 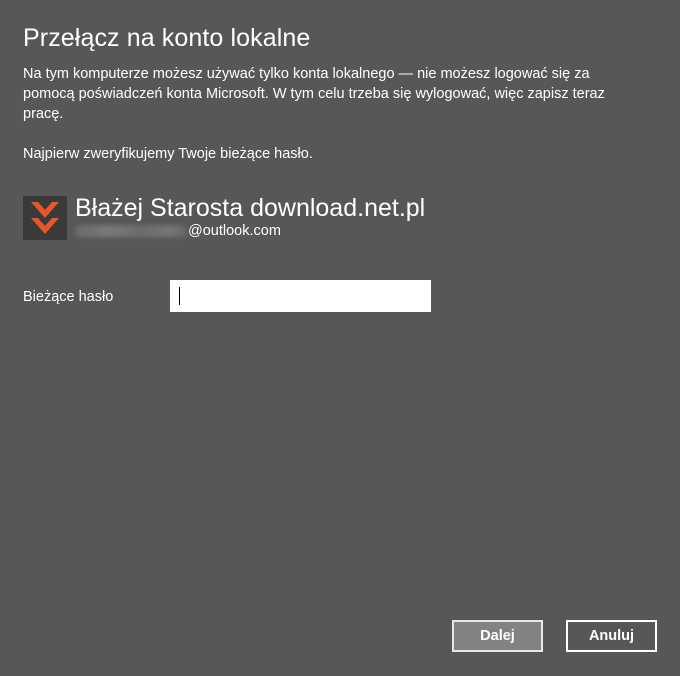 What do you see at coordinates (611, 636) in the screenshot?
I see `cancel-button: Anuluj` at bounding box center [611, 636].